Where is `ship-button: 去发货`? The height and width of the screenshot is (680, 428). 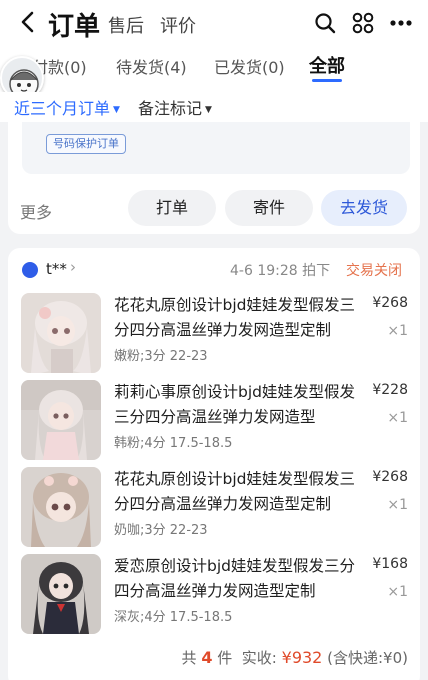
ship-button: 去发货 is located at coordinates (364, 208).